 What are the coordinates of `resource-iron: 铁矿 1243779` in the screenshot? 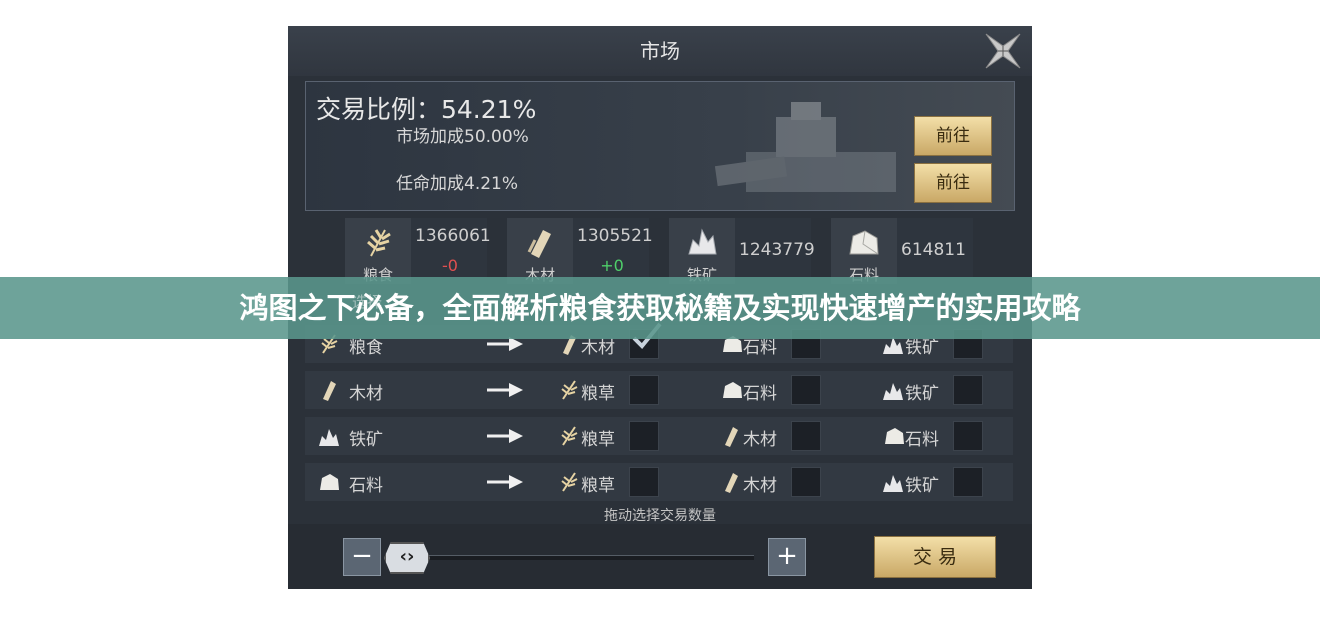 It's located at (742, 251).